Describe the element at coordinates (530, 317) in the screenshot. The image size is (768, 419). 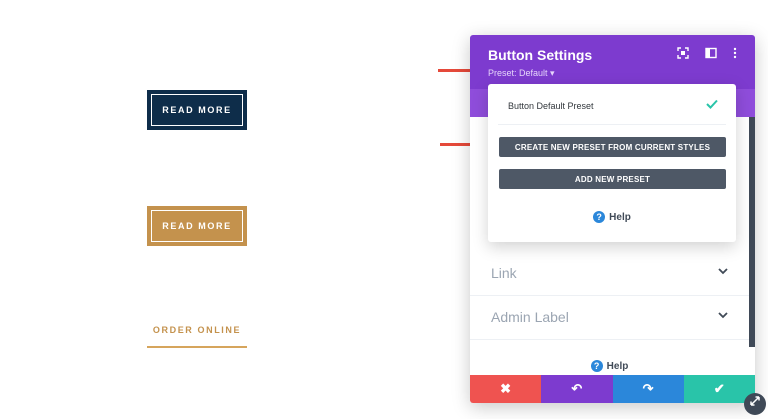
I see `toggle-label: Admin Label` at that location.